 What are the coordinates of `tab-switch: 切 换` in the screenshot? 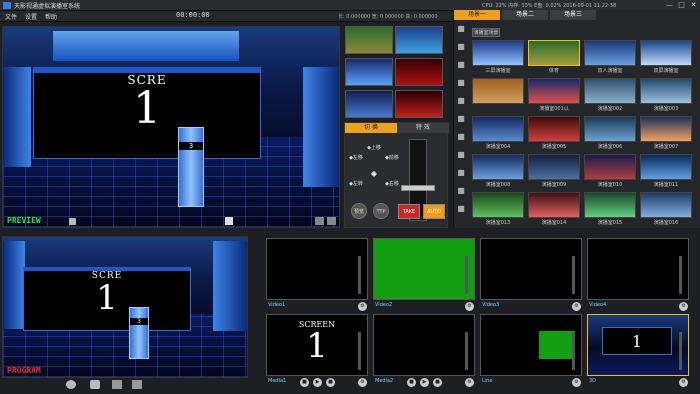 It's located at (371, 128).